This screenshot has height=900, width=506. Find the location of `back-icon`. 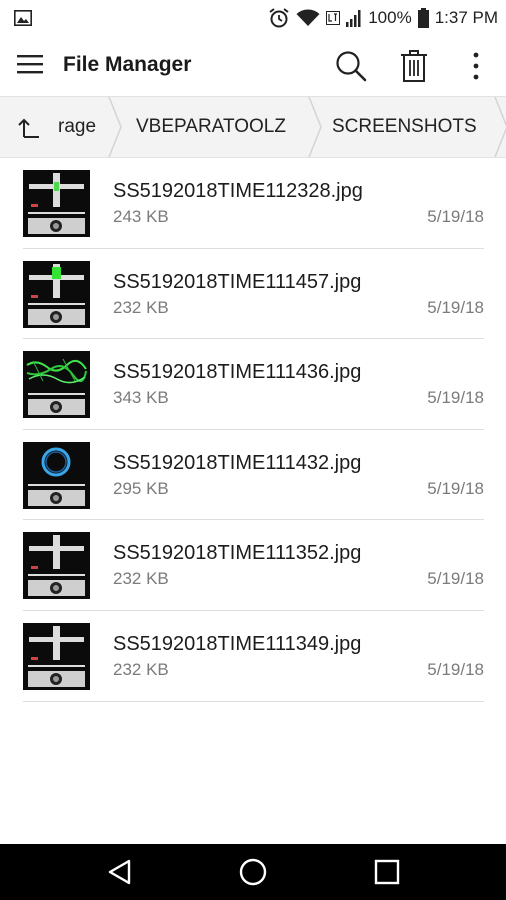

back-icon is located at coordinates (120, 872).